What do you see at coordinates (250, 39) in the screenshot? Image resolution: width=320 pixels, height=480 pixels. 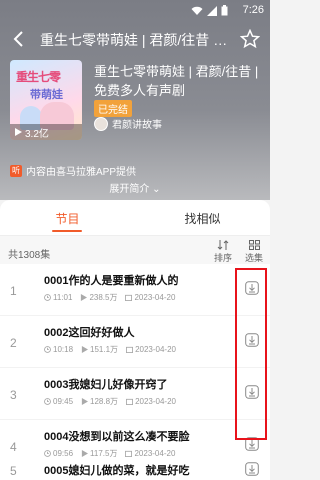 I see `star-icon` at bounding box center [250, 39].